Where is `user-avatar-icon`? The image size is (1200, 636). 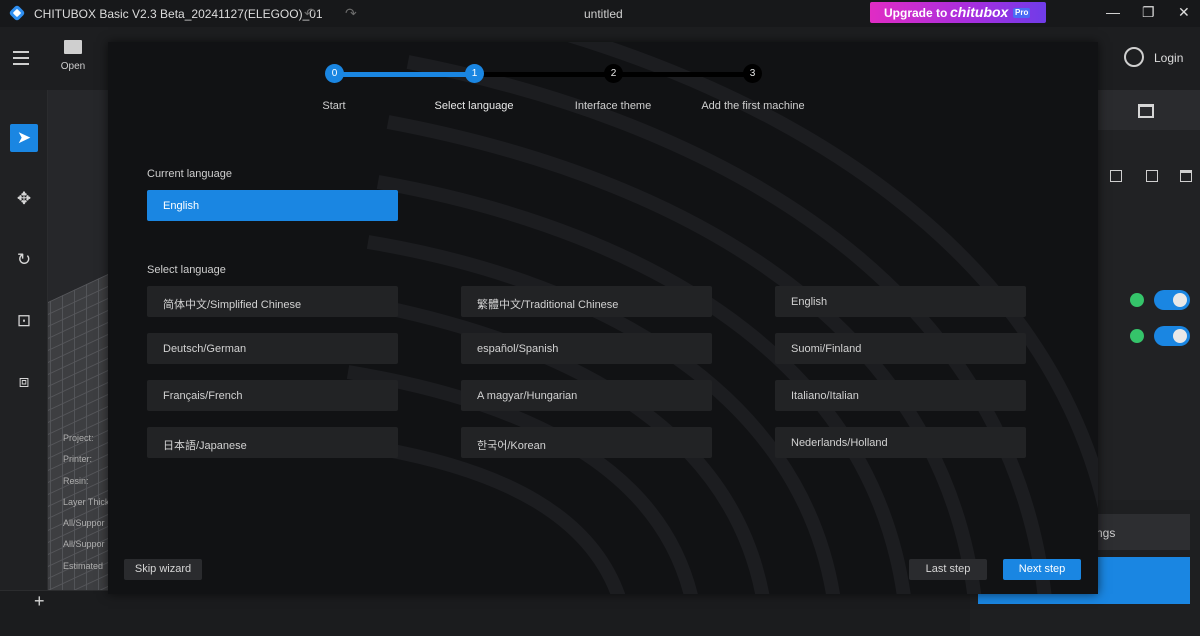
user-avatar-icon is located at coordinates (1134, 57).